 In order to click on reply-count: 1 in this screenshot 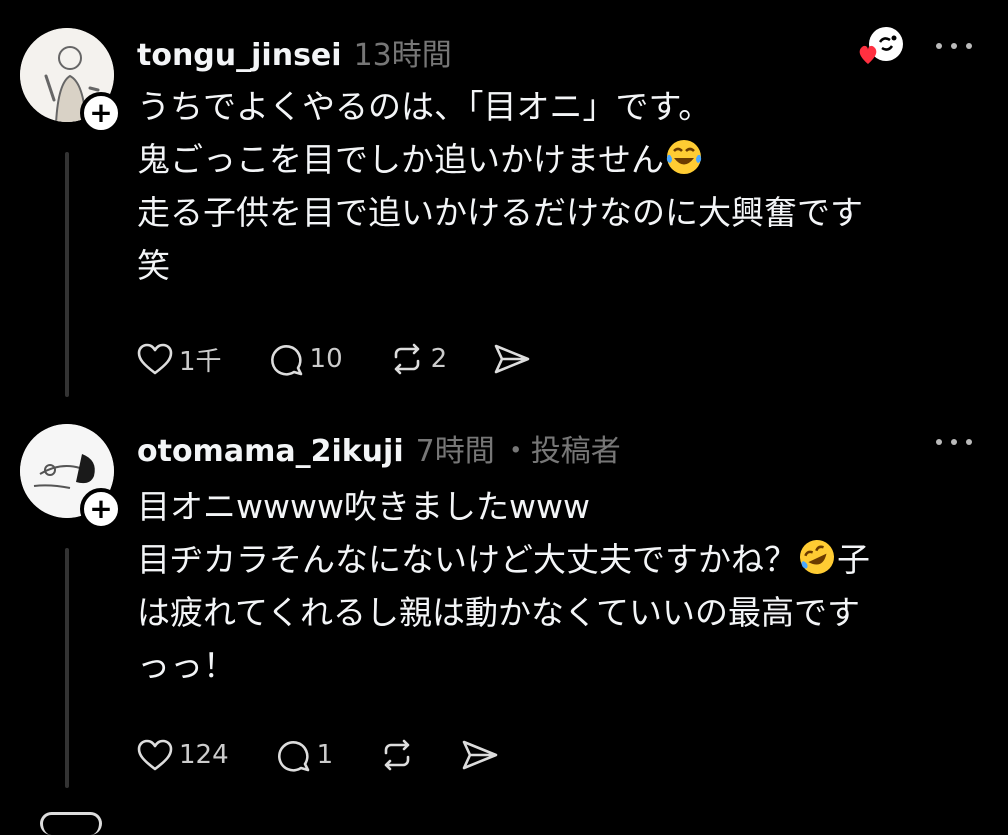, I will do `click(325, 755)`.